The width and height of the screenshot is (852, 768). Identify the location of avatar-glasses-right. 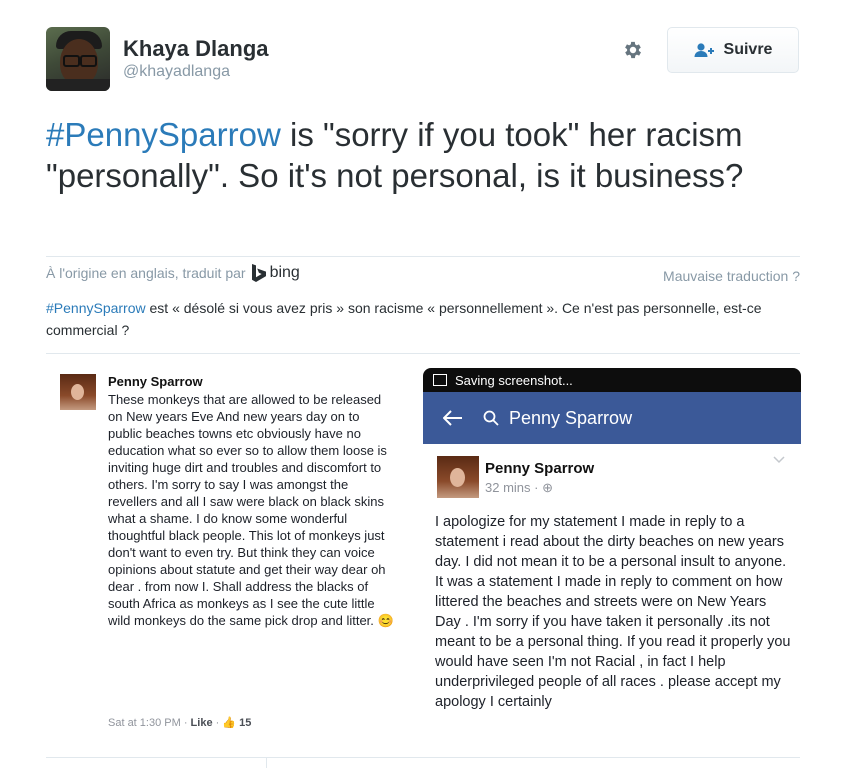
(88, 61).